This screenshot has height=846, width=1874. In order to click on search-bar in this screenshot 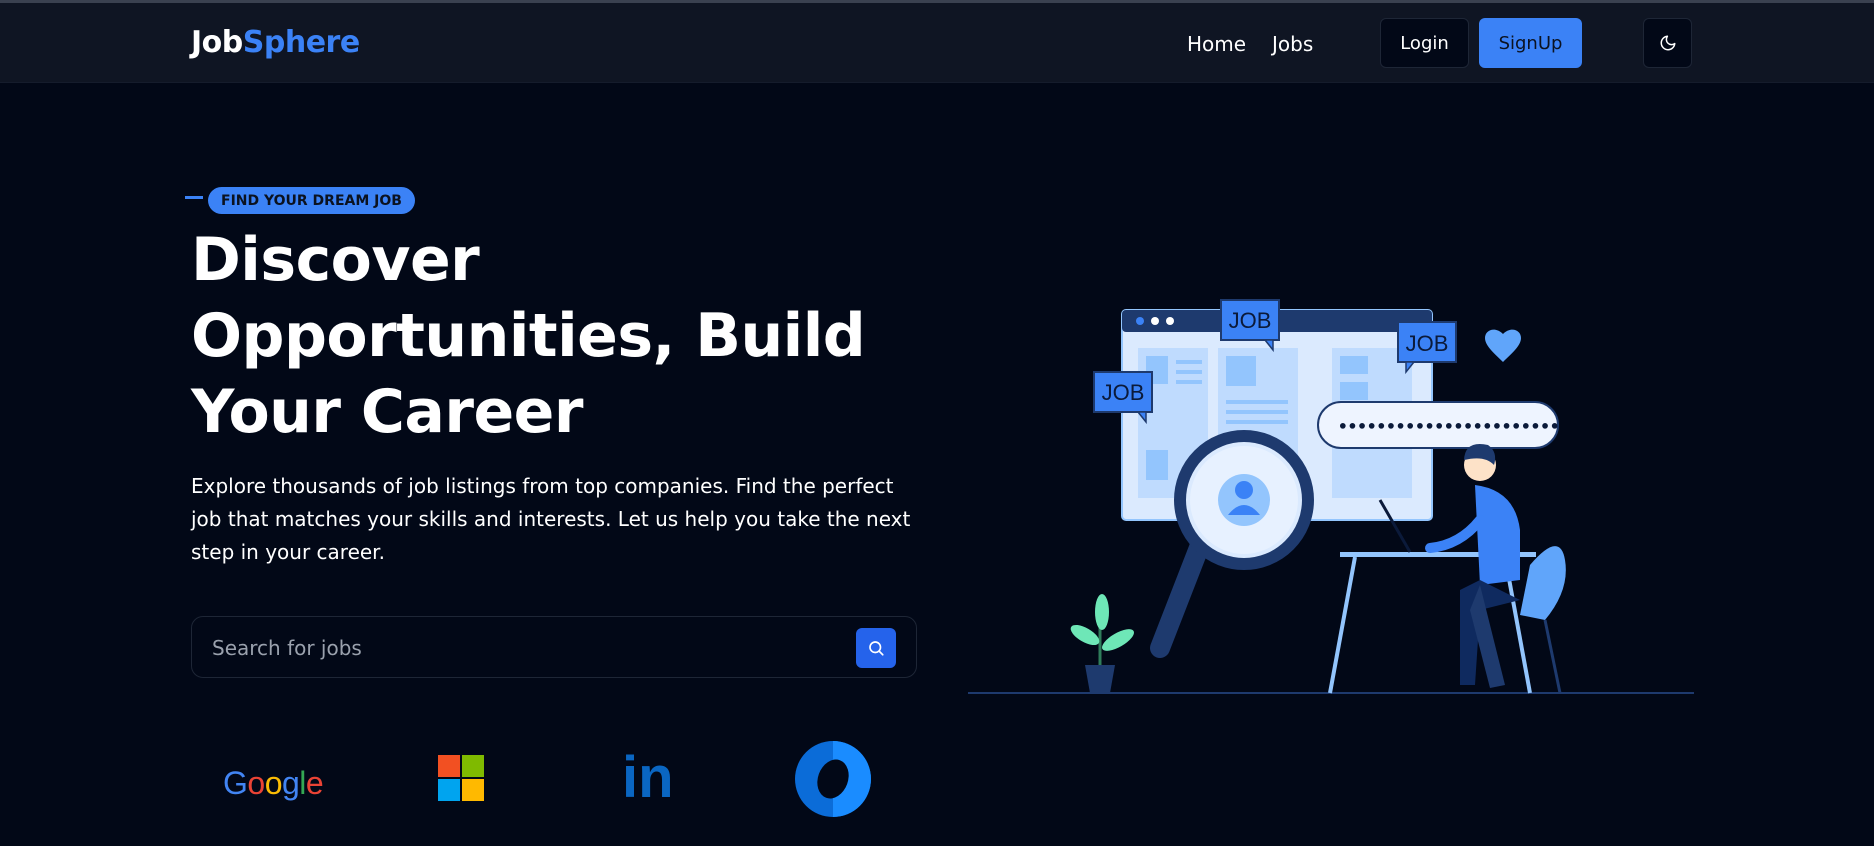, I will do `click(554, 647)`.